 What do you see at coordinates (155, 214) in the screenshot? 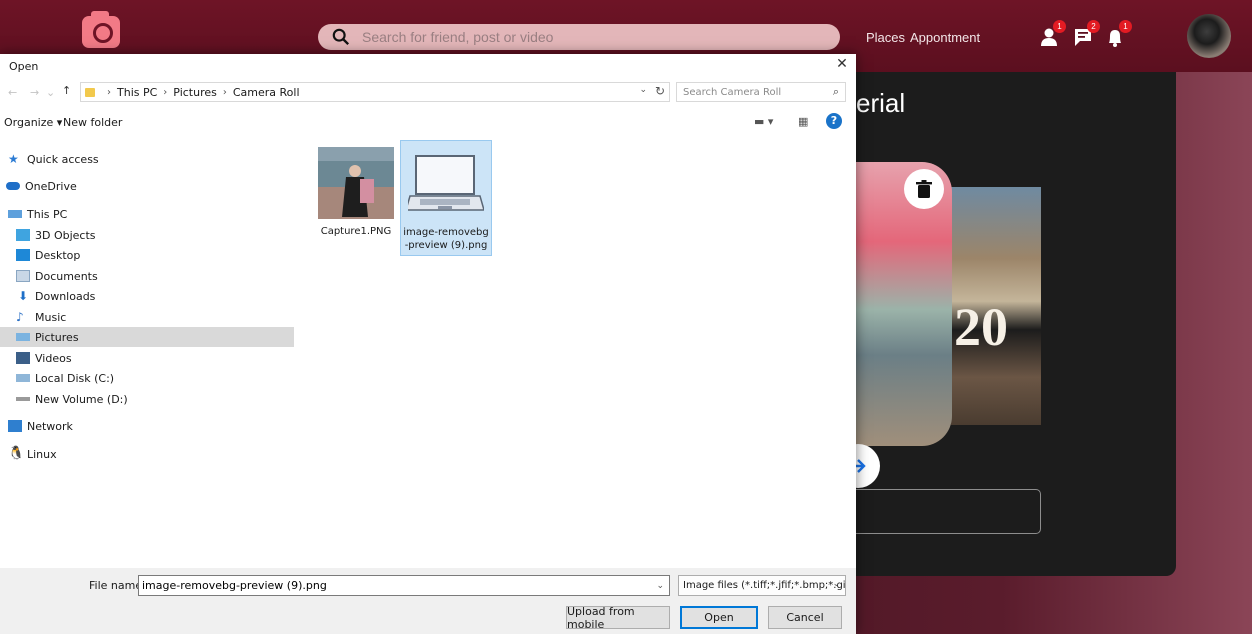
I see `nav-item-this-pc: This PC` at bounding box center [155, 214].